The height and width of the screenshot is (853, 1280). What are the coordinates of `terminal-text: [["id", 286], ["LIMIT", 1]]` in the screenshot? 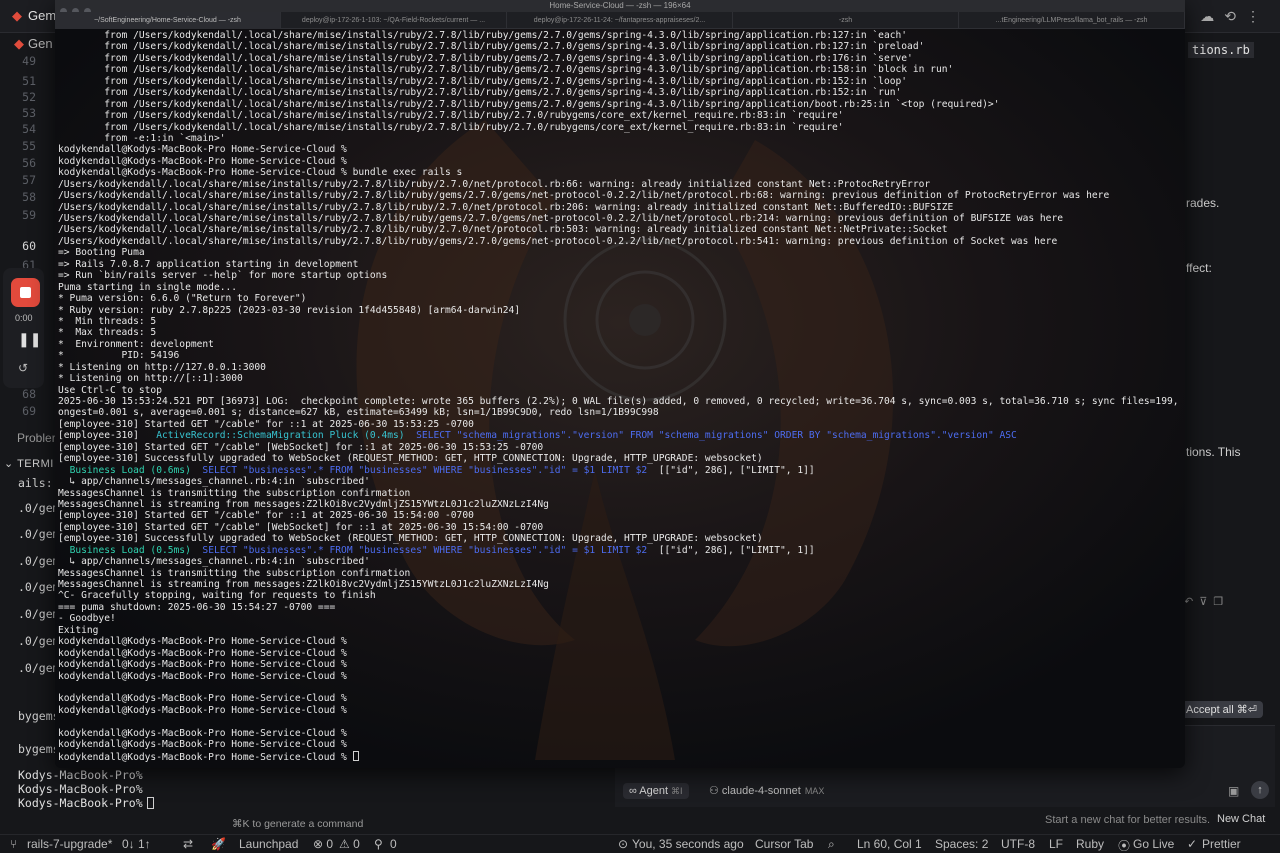 It's located at (731, 550).